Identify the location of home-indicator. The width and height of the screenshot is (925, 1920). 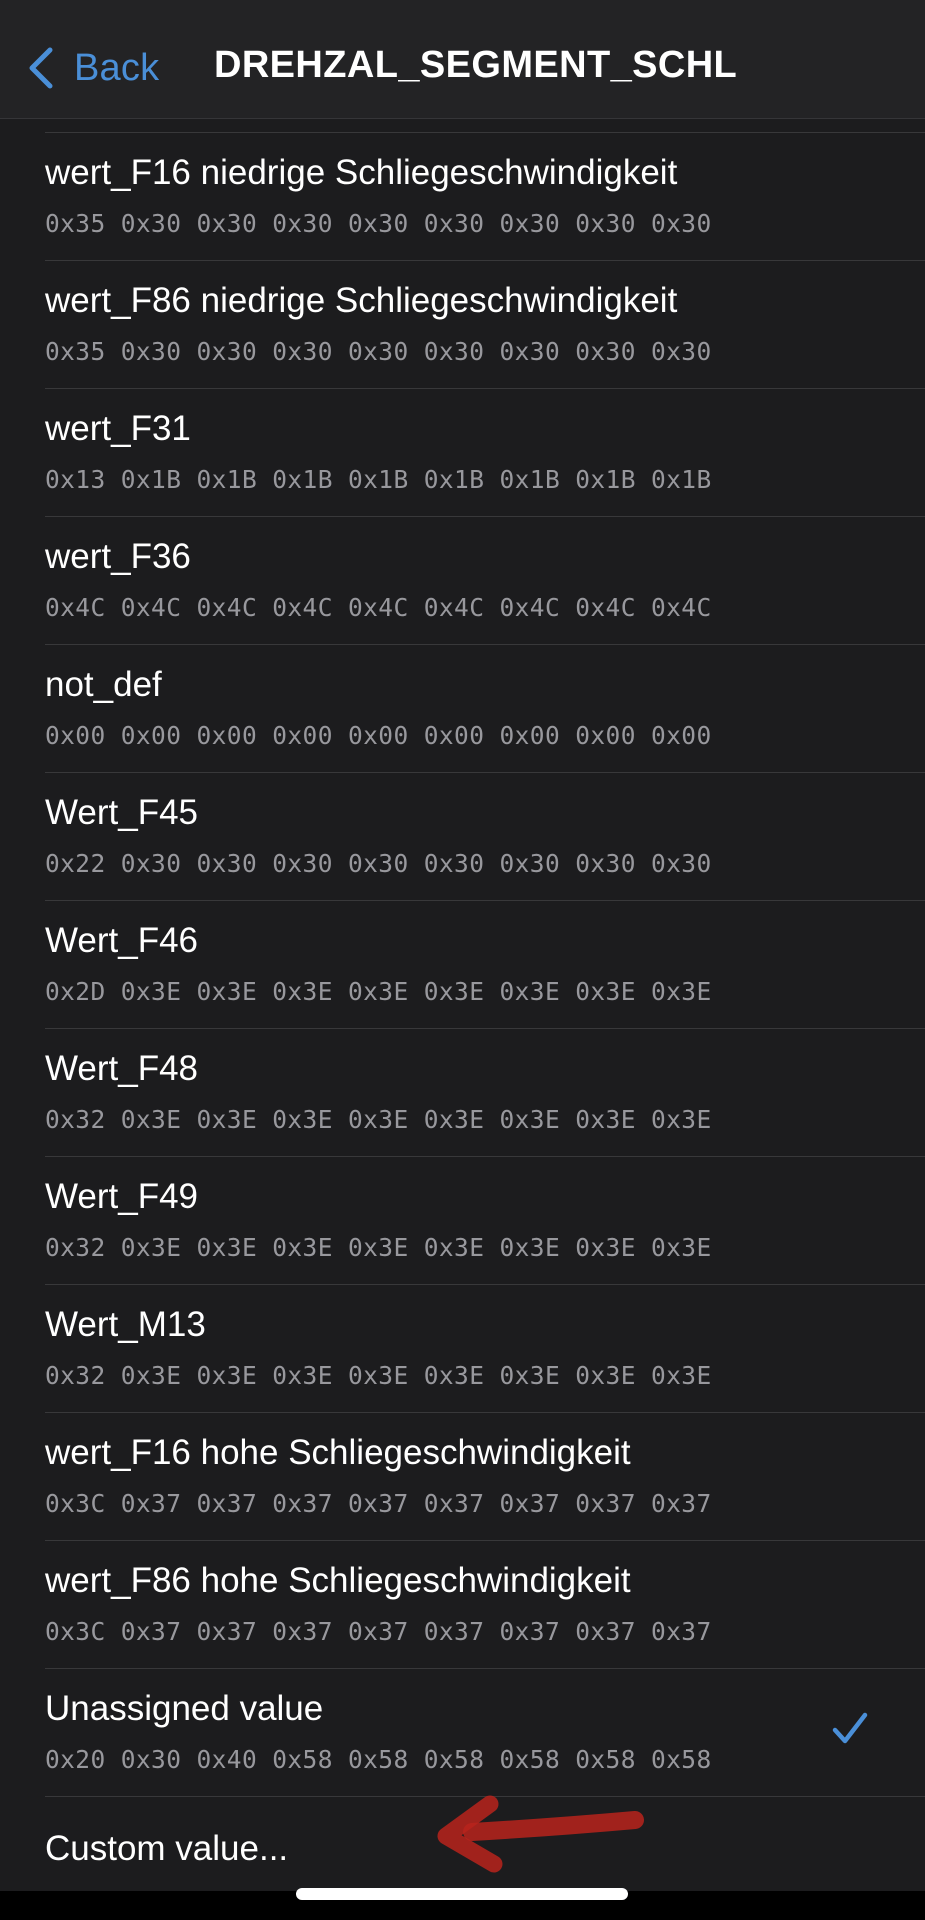
(462, 1894).